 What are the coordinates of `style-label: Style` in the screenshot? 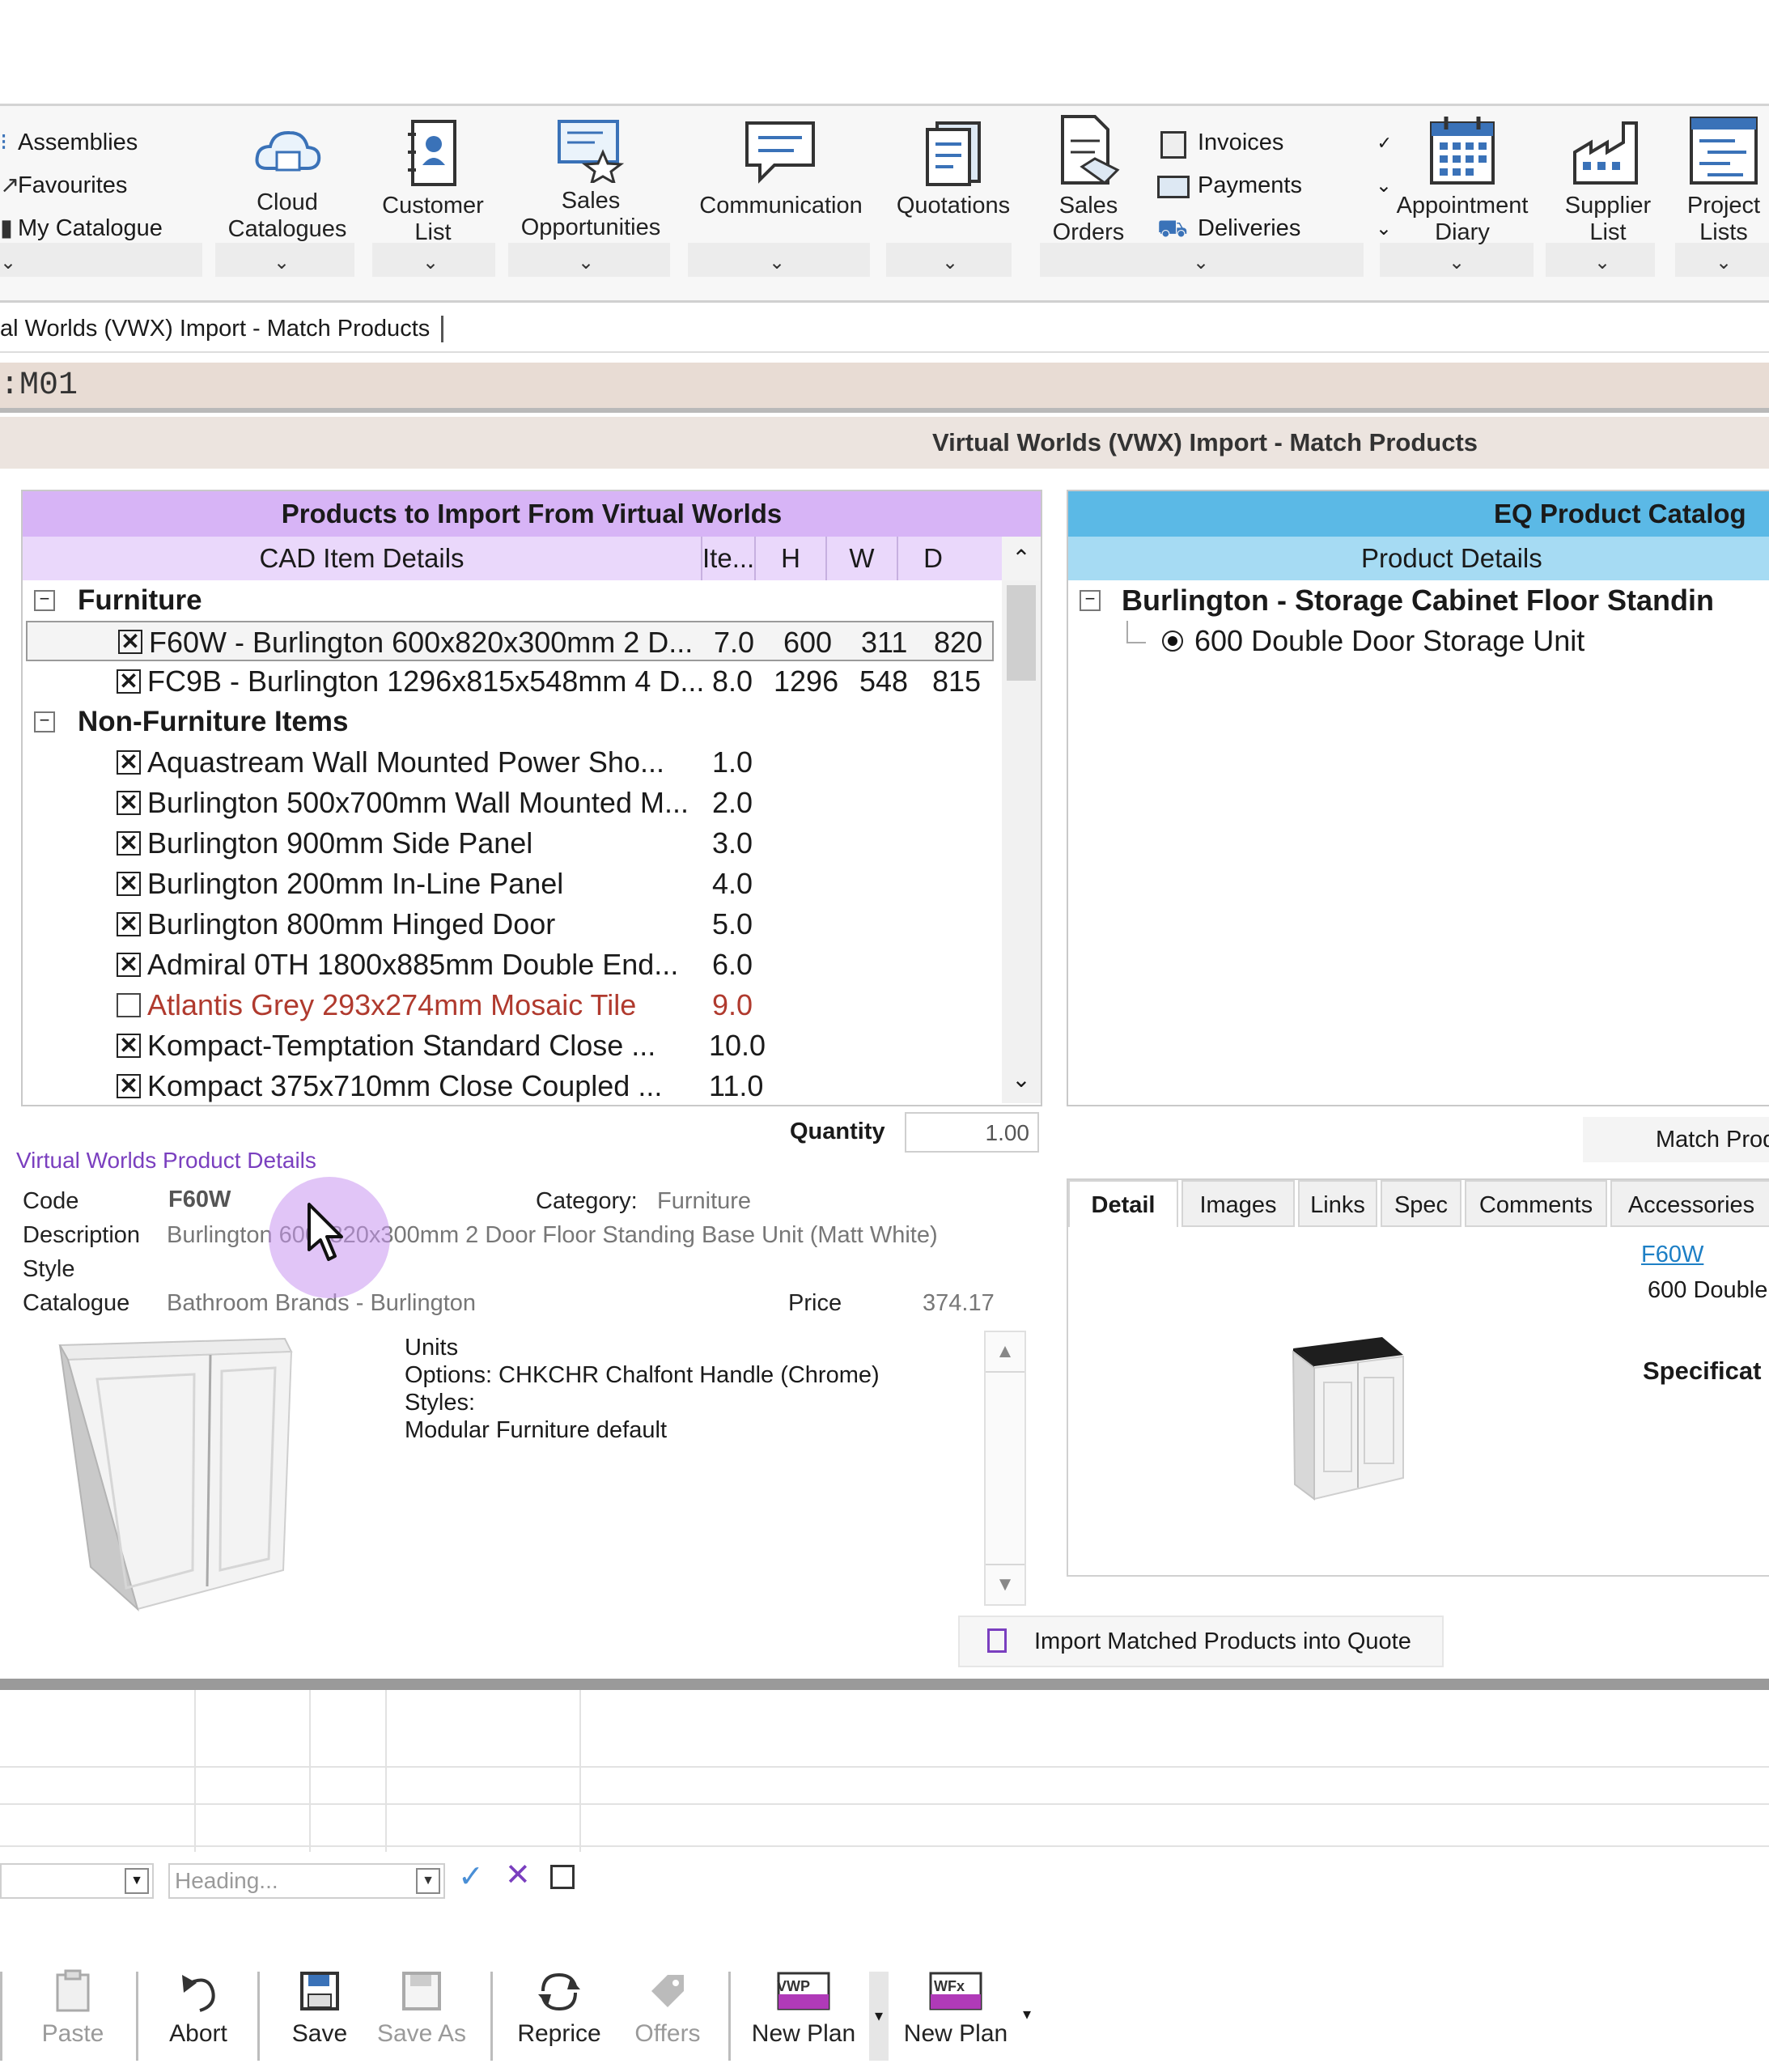 It's located at (49, 1269).